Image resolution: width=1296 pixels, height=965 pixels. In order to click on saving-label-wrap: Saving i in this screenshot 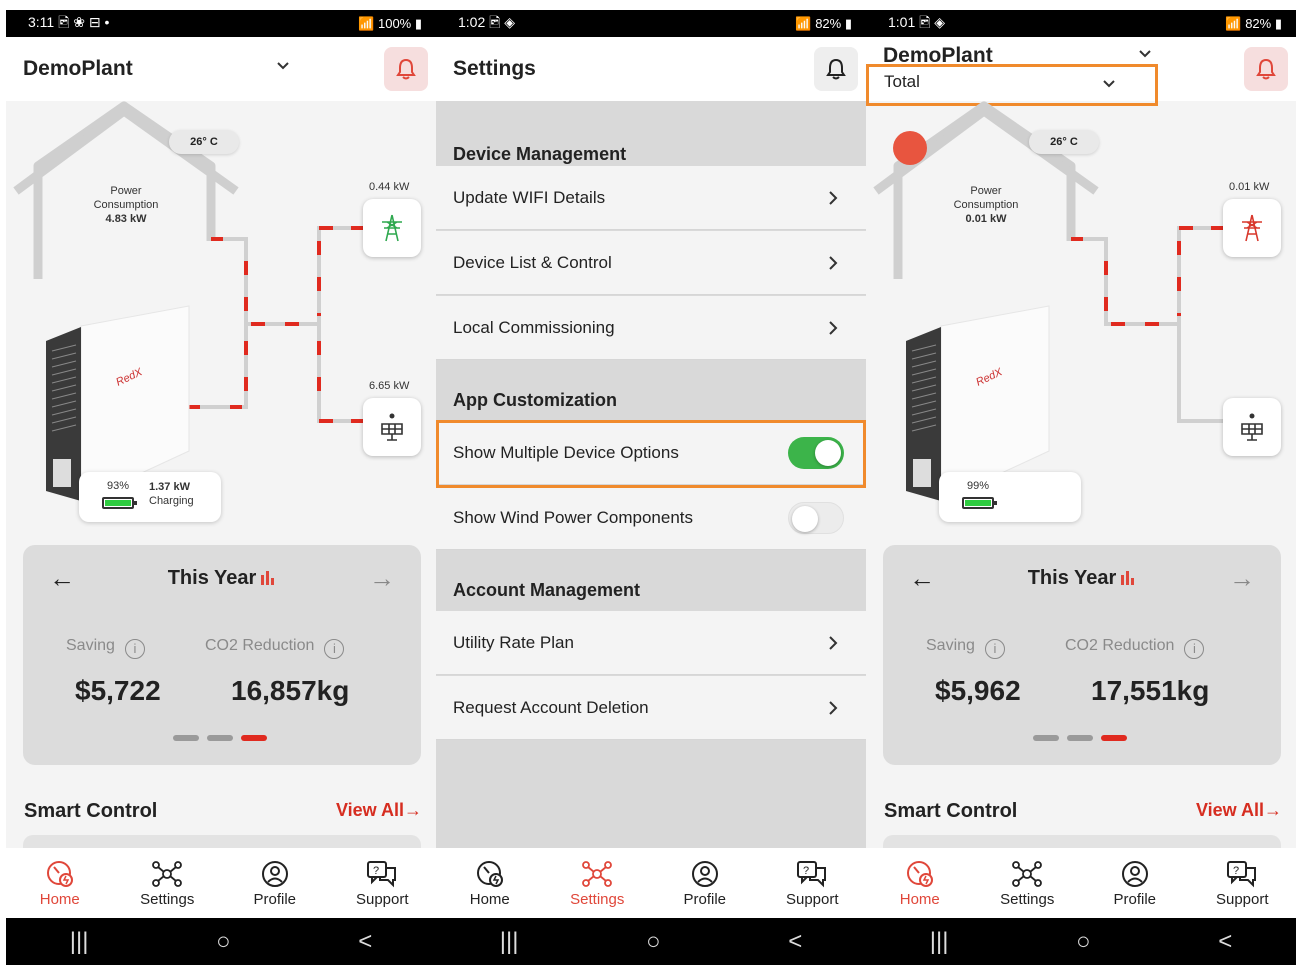, I will do `click(105, 648)`.